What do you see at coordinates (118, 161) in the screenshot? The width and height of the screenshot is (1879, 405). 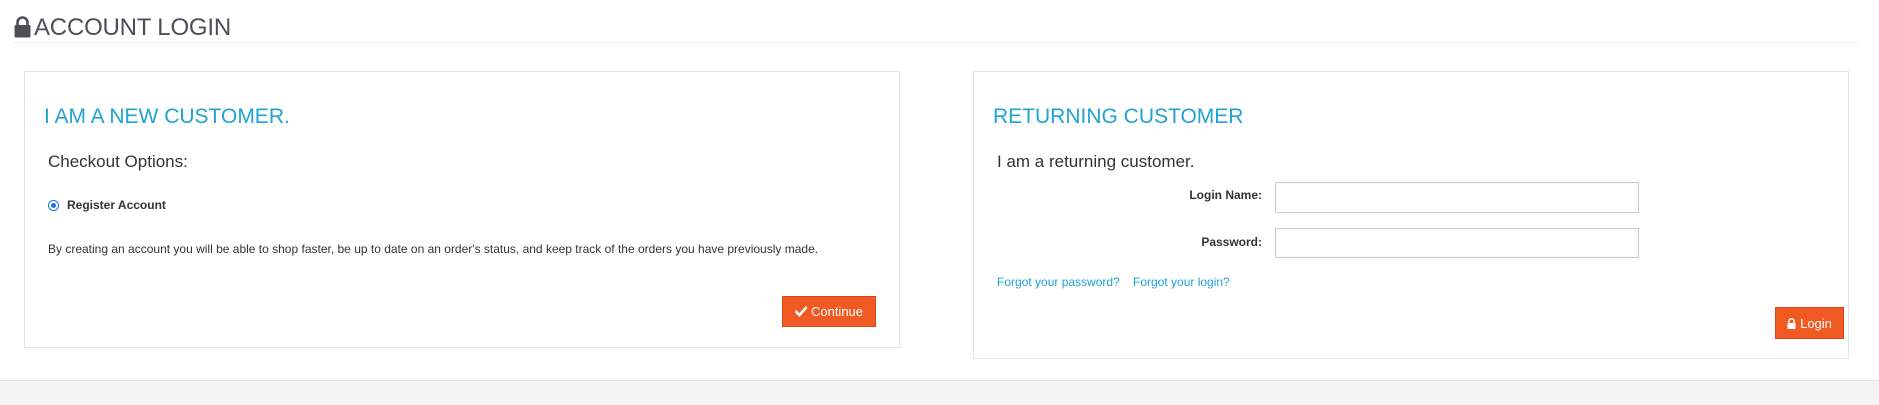 I see `checkout-options-label: Checkout Options:` at bounding box center [118, 161].